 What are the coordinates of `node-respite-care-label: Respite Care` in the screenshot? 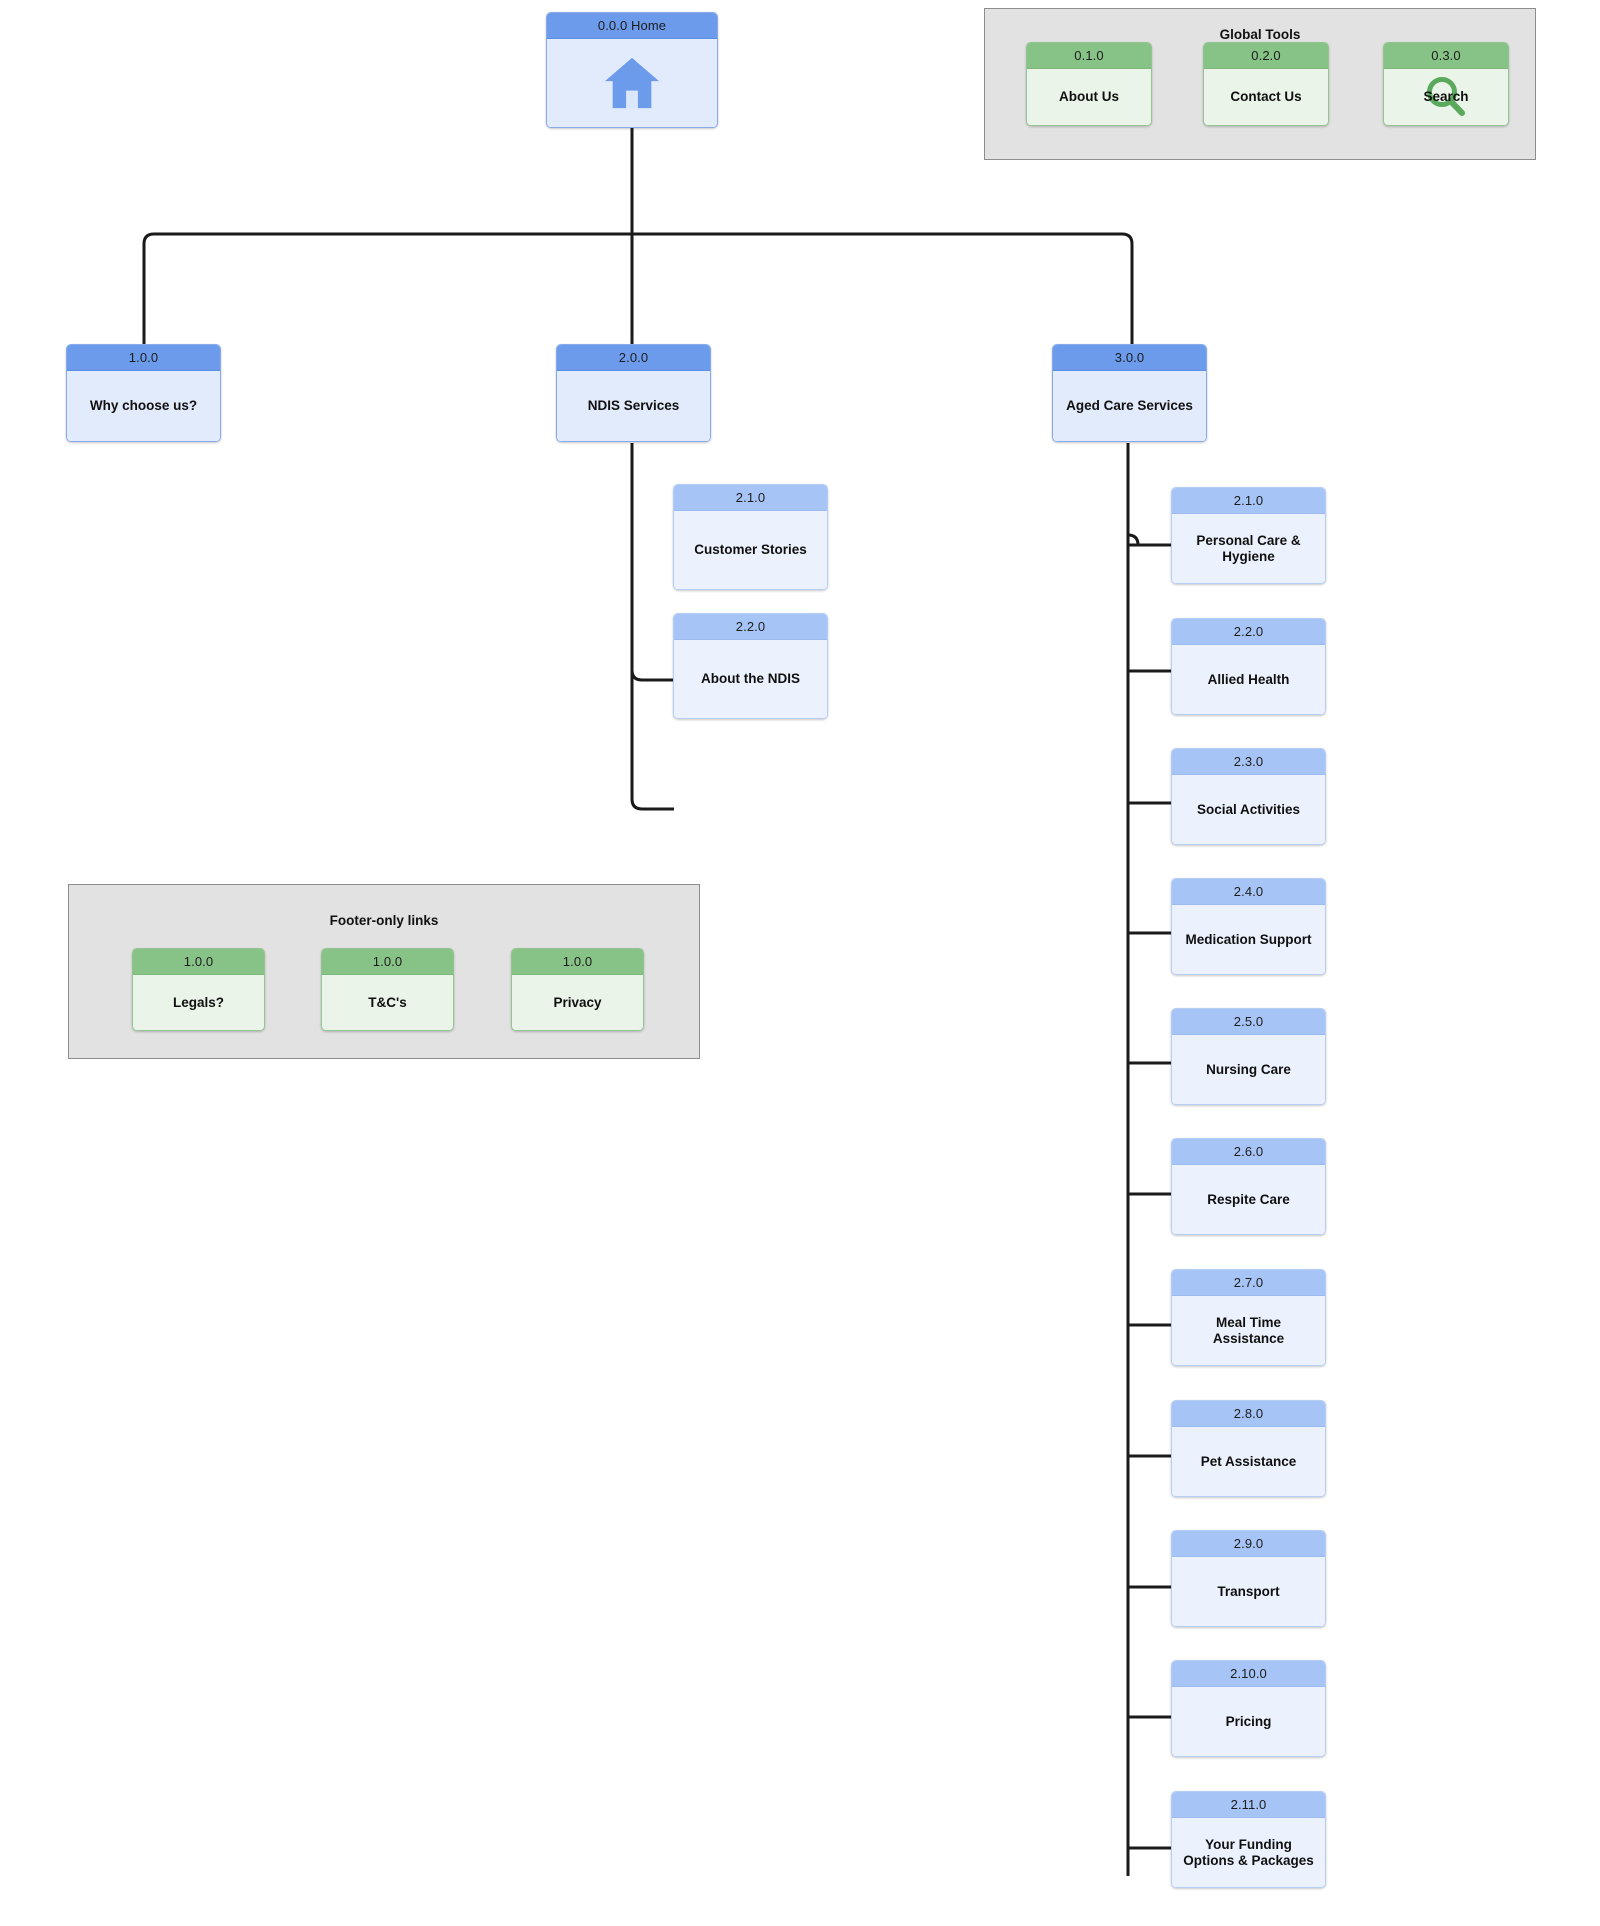 It's located at (1248, 1199).